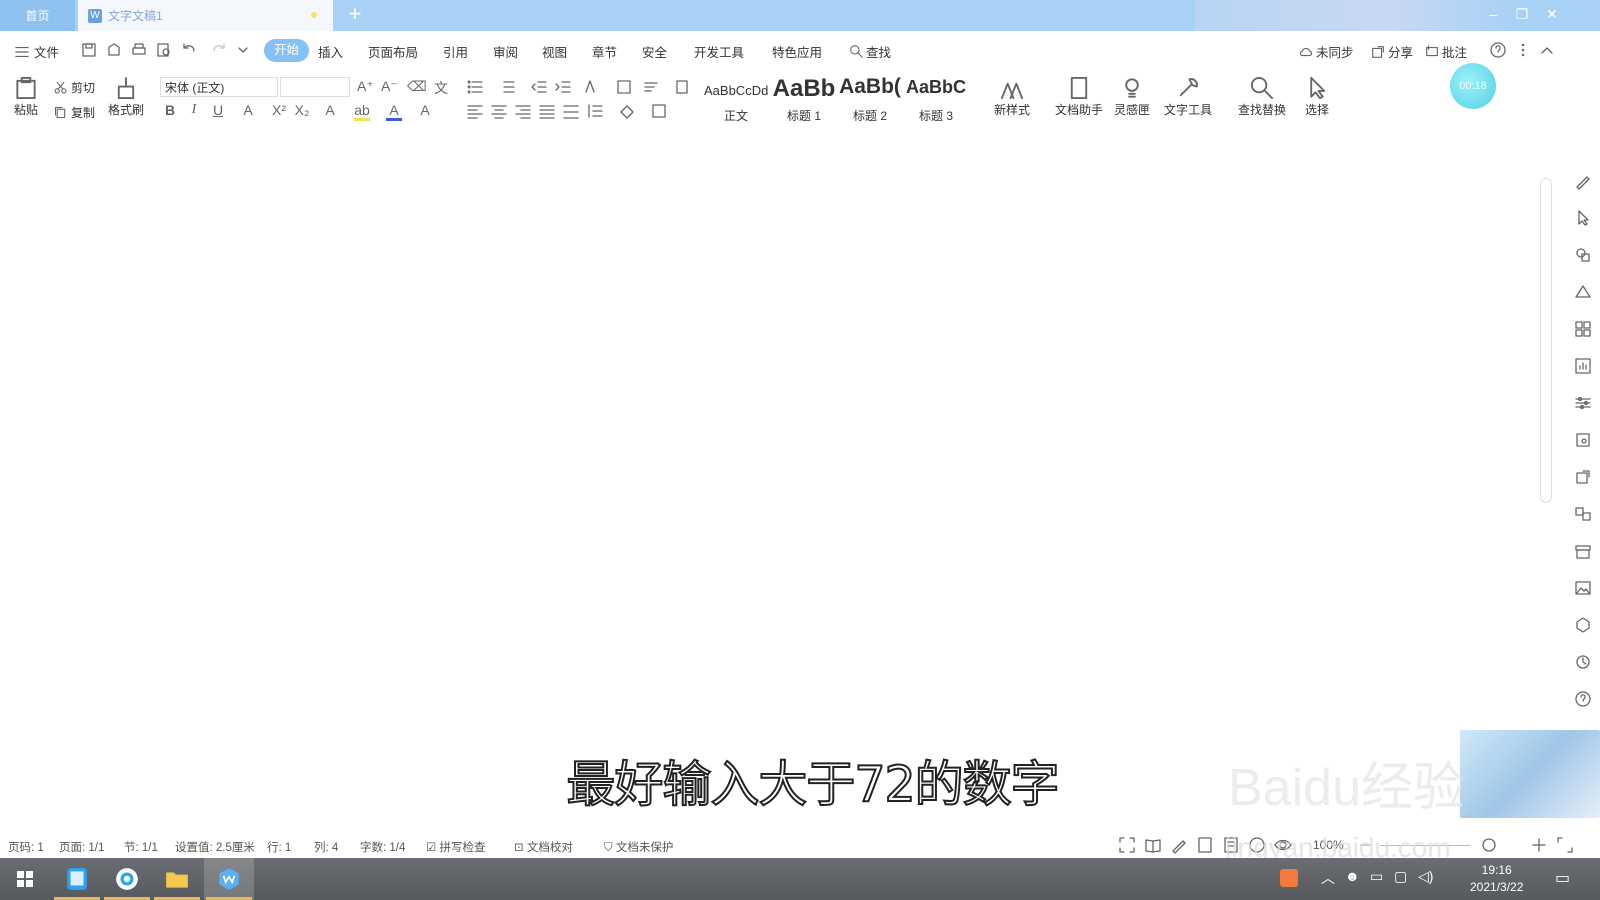  Describe the element at coordinates (604, 51) in the screenshot. I see `tab-chapter: 章节` at that location.